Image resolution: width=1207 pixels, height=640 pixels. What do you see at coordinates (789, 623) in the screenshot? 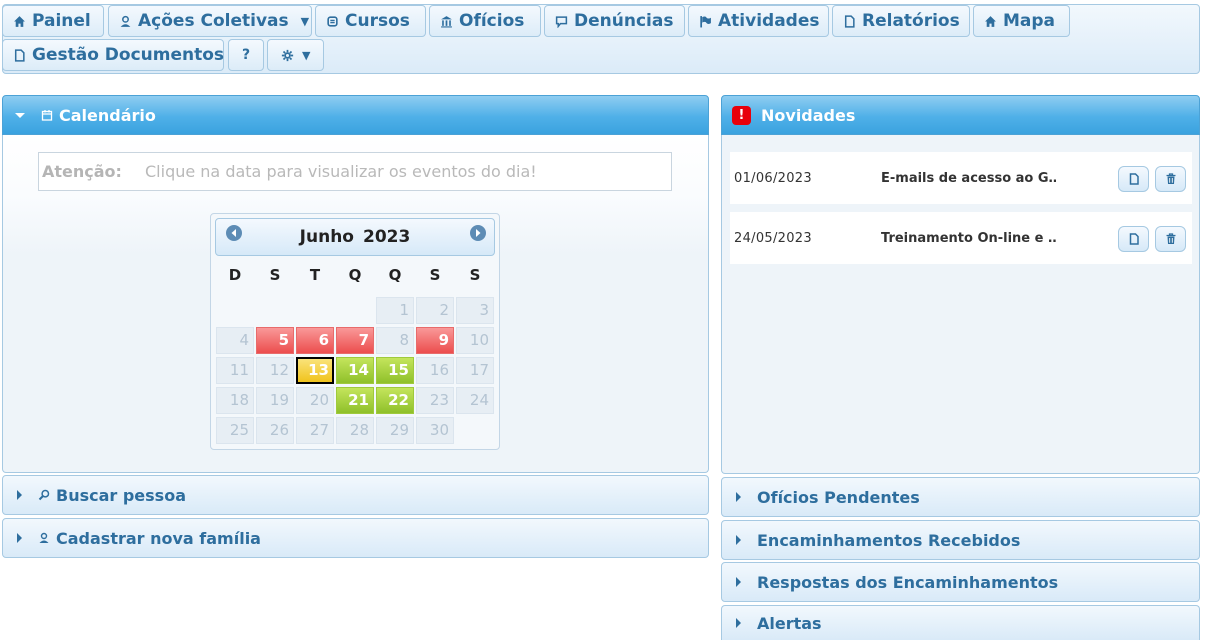
I see `alertas-label: Alertas` at bounding box center [789, 623].